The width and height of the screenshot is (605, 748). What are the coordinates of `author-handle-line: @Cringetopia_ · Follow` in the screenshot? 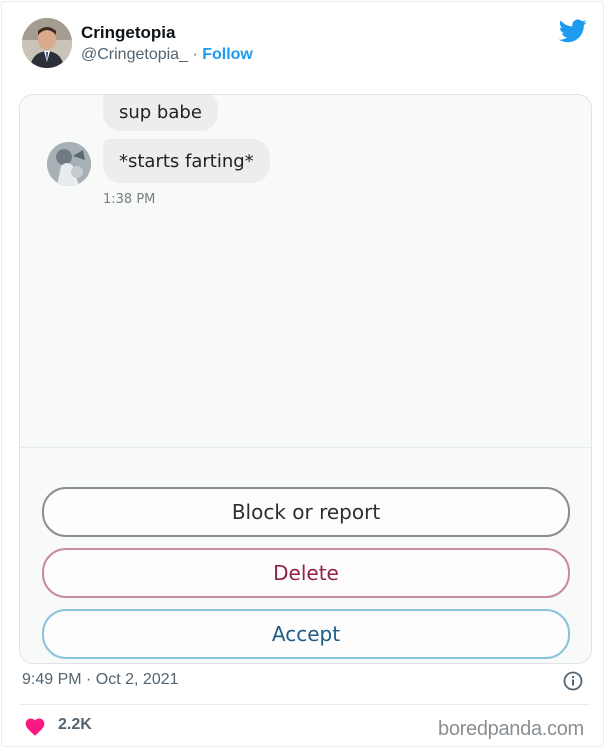 It's located at (167, 55).